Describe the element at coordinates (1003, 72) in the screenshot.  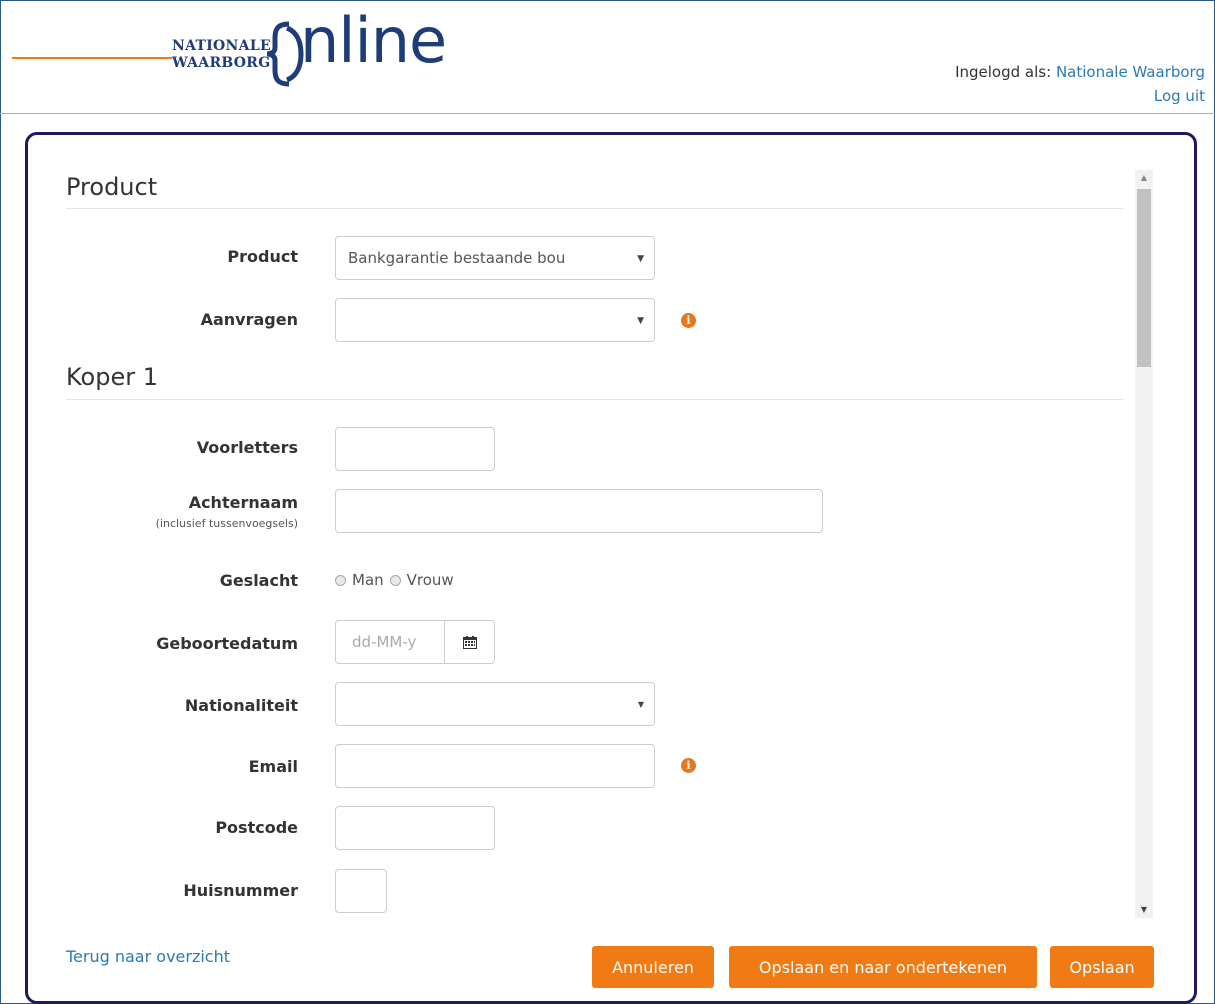
I see `logged-in-label: Ingelogd als:` at that location.